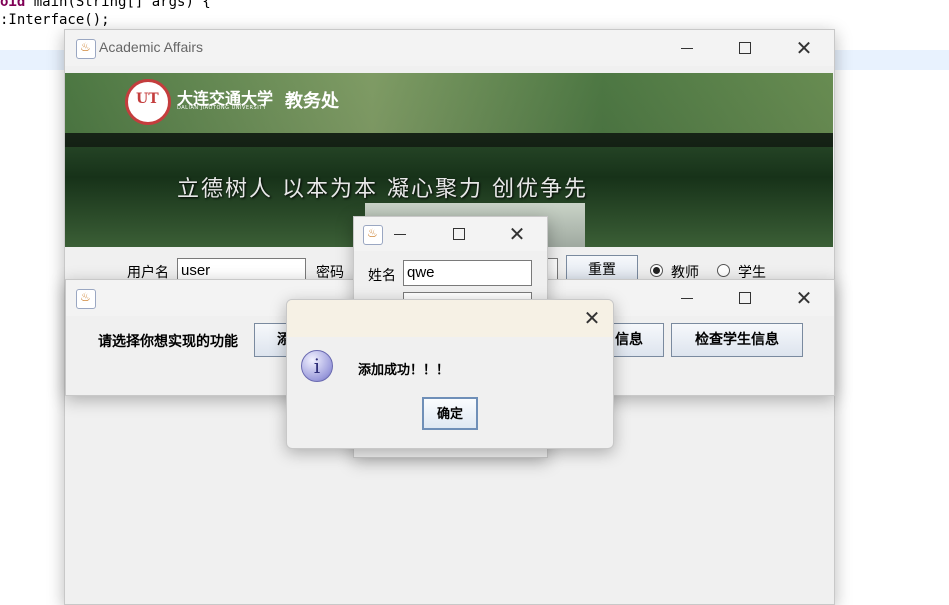 The height and width of the screenshot is (605, 949). Describe the element at coordinates (147, 99) in the screenshot. I see `logo-text: UT` at that location.